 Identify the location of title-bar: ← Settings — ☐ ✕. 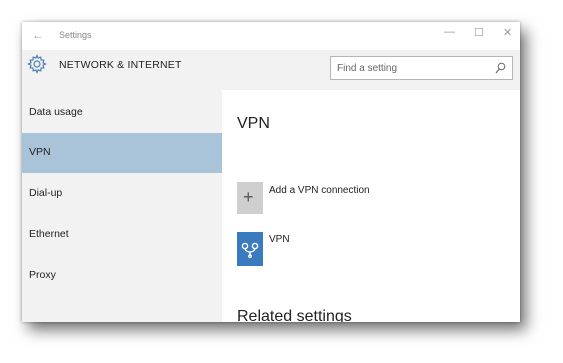
(271, 36).